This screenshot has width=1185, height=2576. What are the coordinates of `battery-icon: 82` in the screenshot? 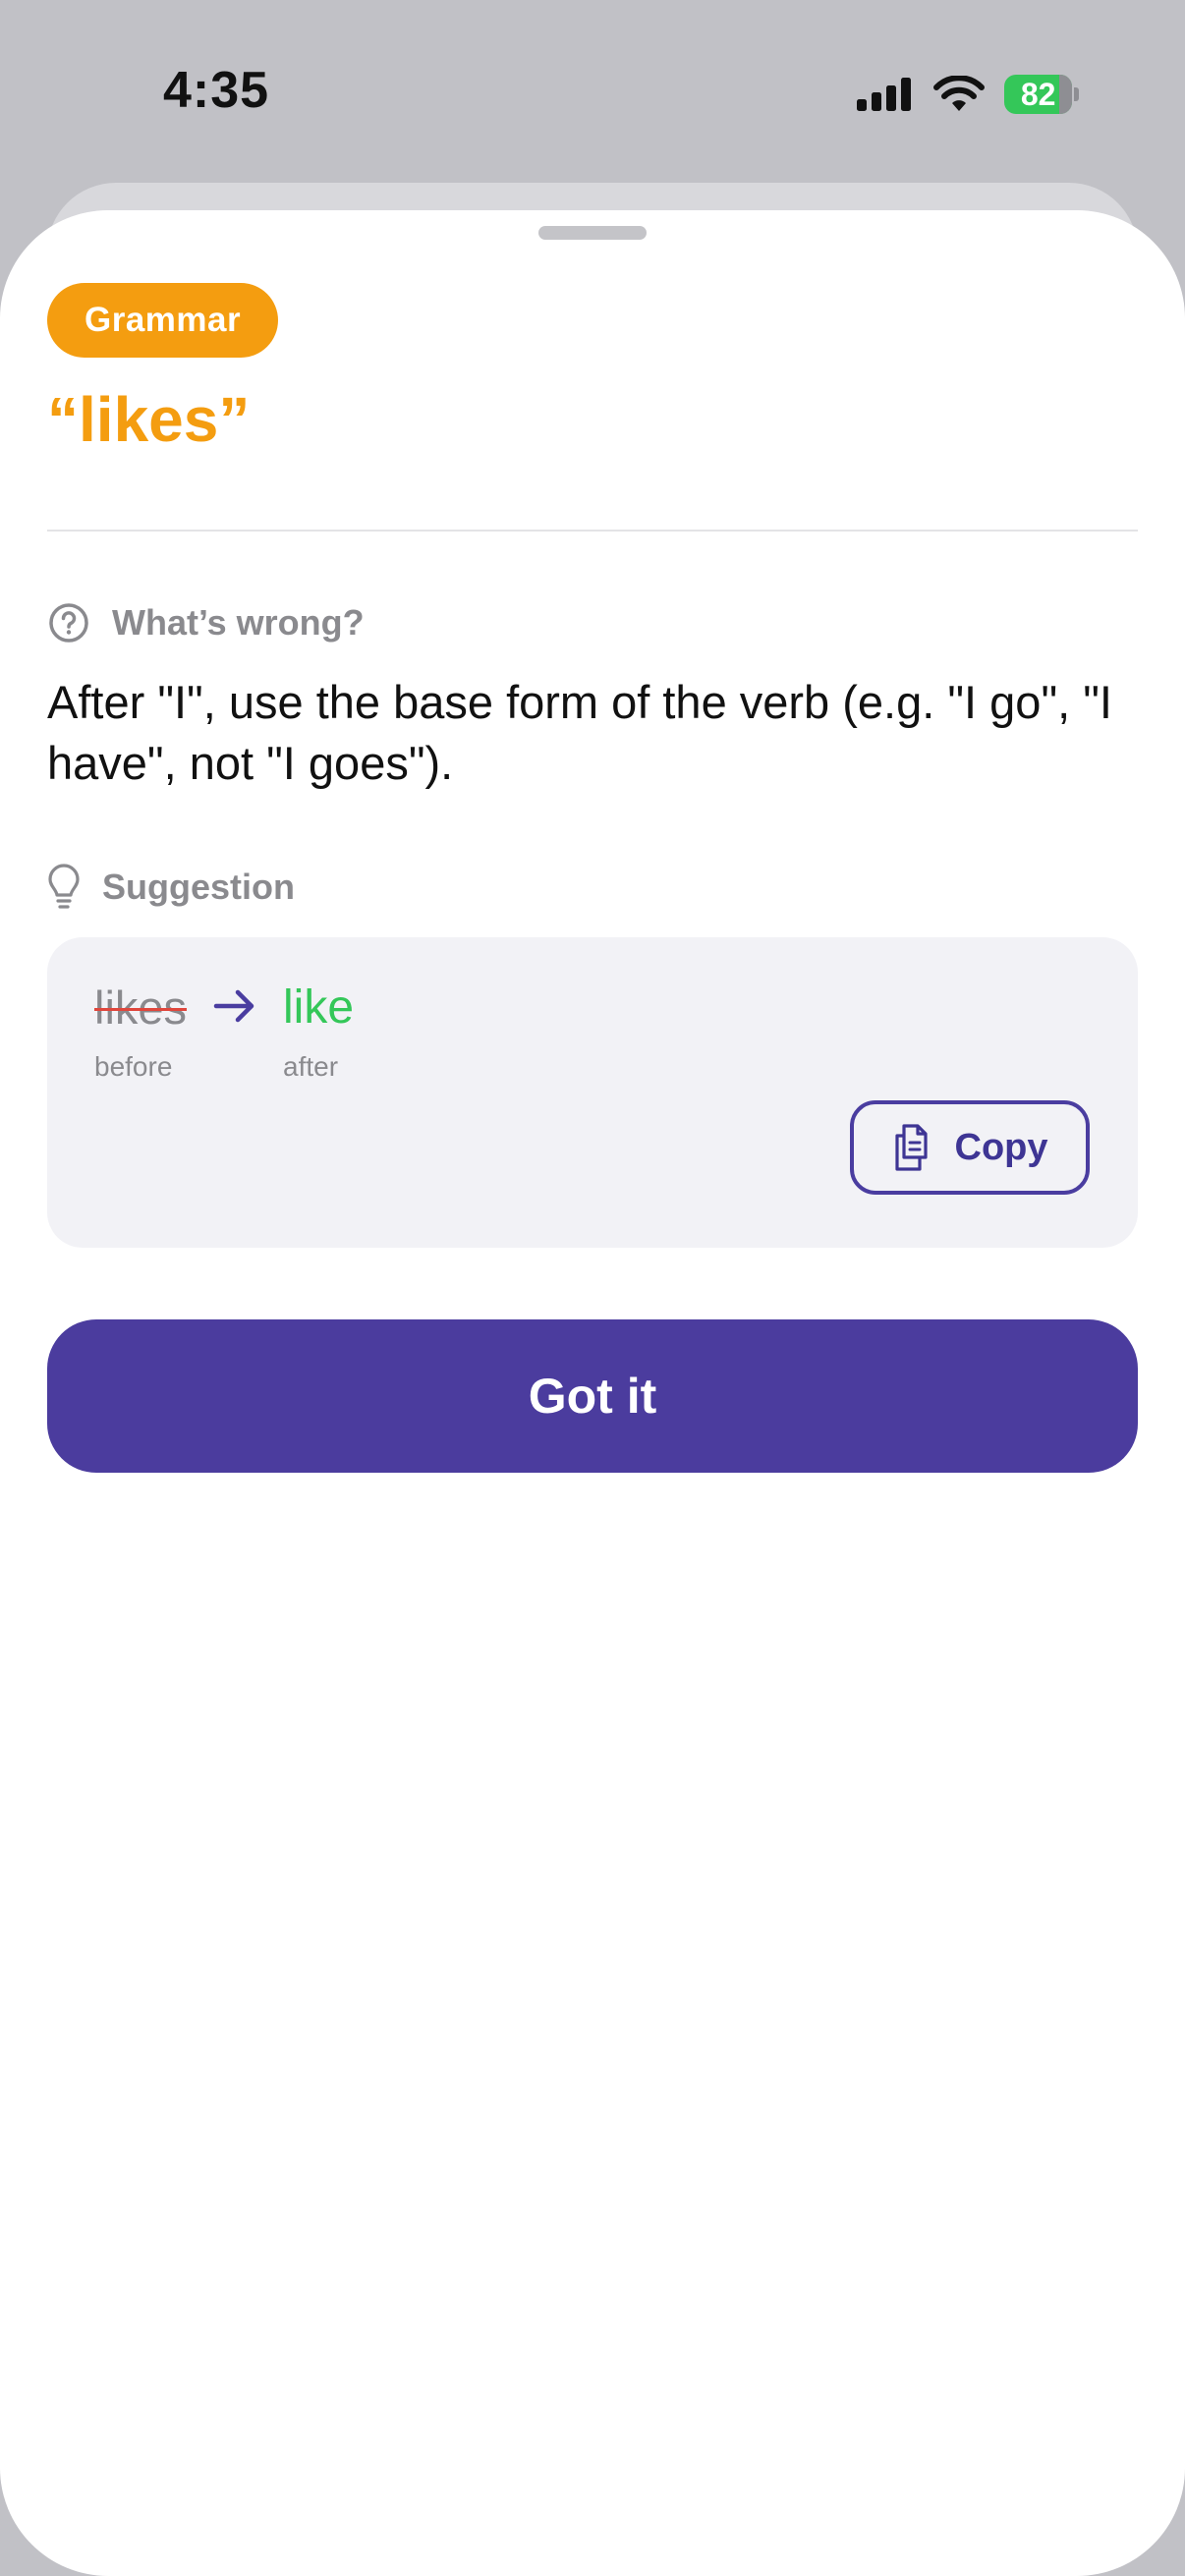 It's located at (1041, 94).